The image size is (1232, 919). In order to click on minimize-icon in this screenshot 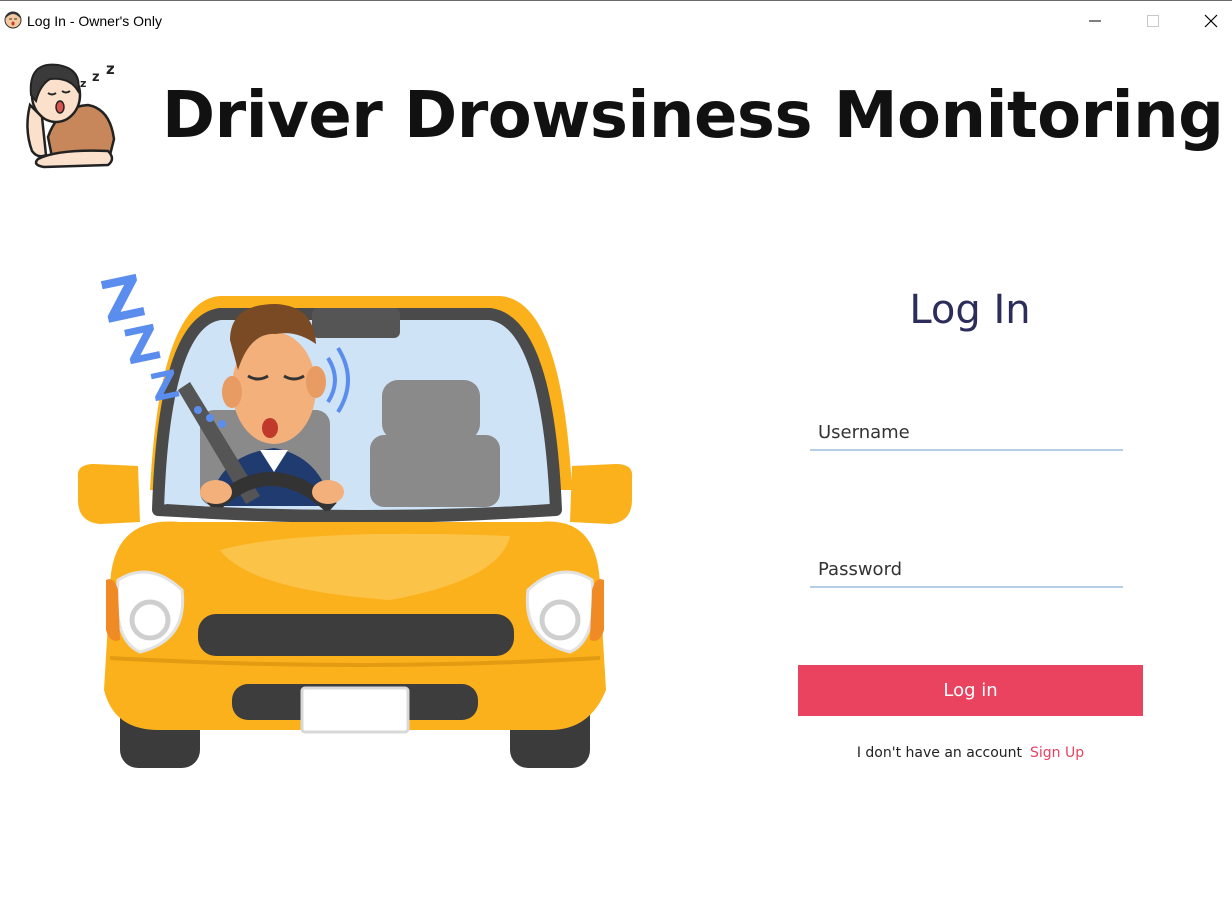, I will do `click(1095, 21)`.